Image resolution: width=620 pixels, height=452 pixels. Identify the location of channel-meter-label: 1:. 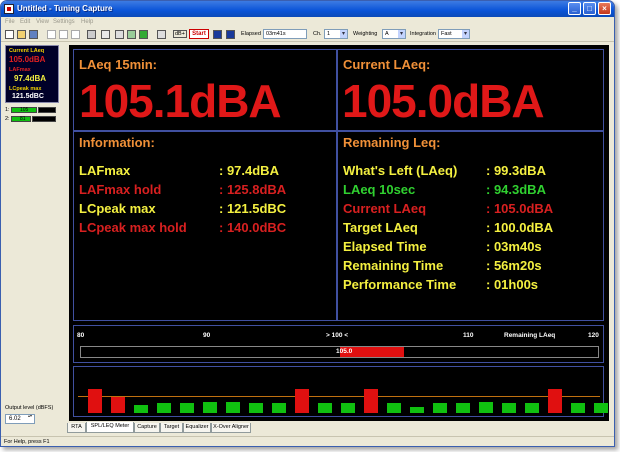
(7, 110).